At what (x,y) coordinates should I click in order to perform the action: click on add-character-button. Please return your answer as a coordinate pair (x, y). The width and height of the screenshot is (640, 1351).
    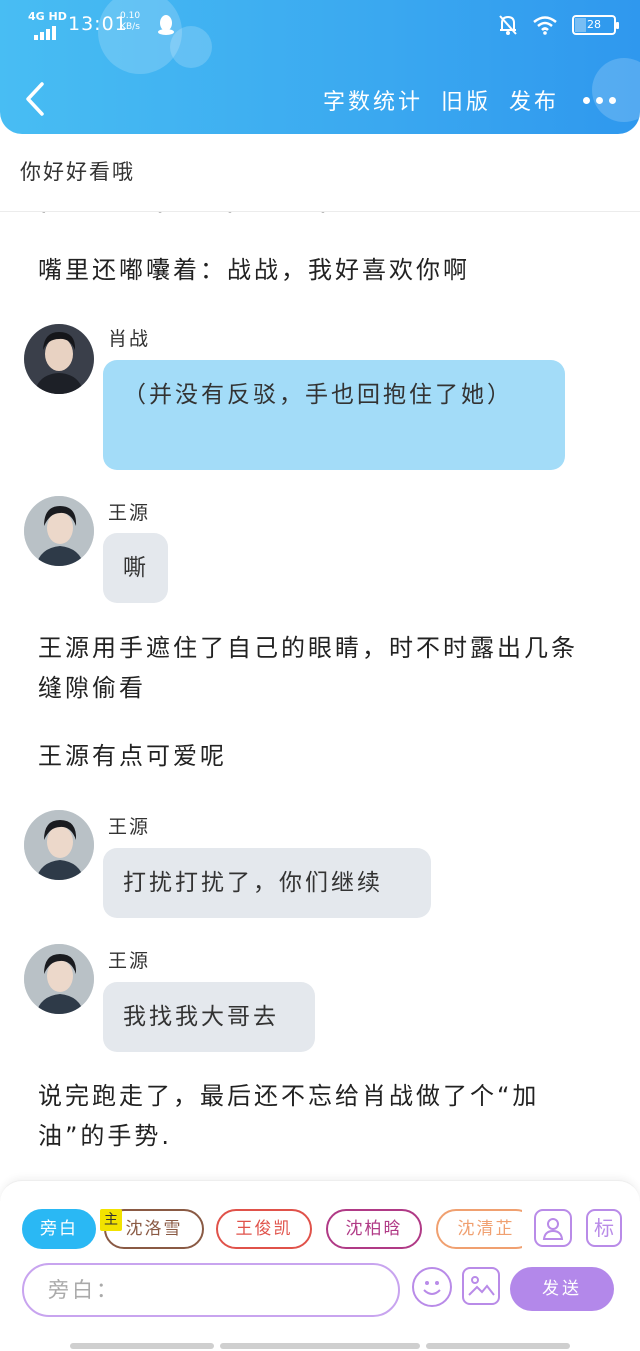
    Looking at the image, I should click on (553, 1228).